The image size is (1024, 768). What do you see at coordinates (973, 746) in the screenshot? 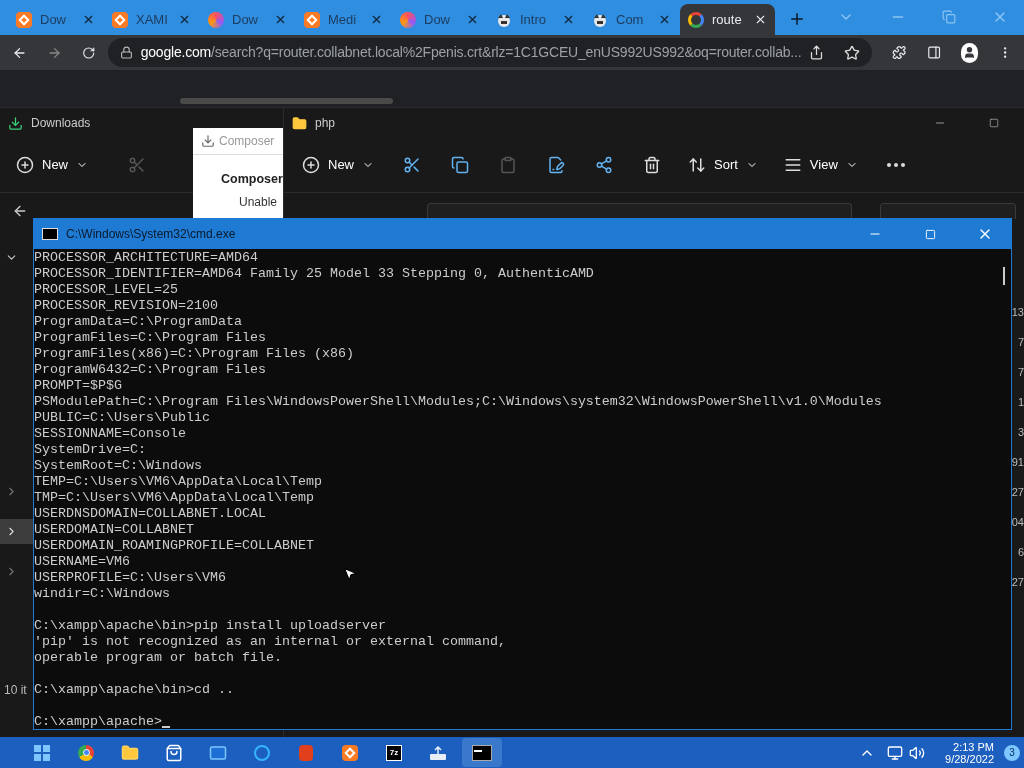
I see `clock-time: 2:13 PM` at bounding box center [973, 746].